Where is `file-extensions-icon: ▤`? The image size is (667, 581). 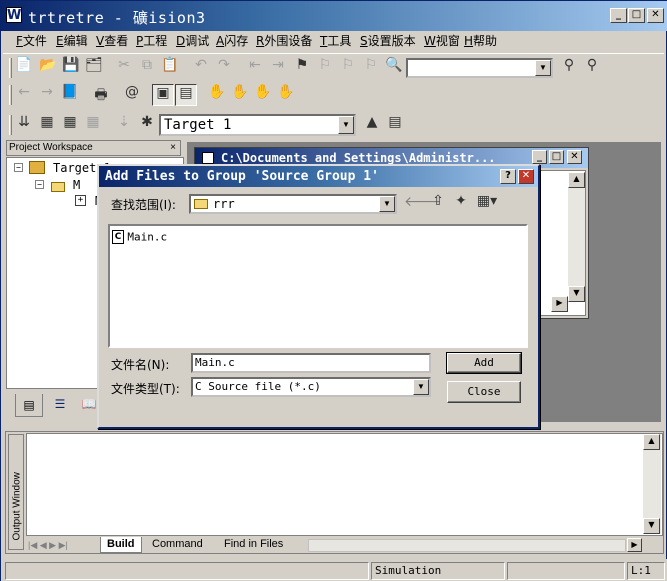
file-extensions-icon: ▤ is located at coordinates (395, 125).